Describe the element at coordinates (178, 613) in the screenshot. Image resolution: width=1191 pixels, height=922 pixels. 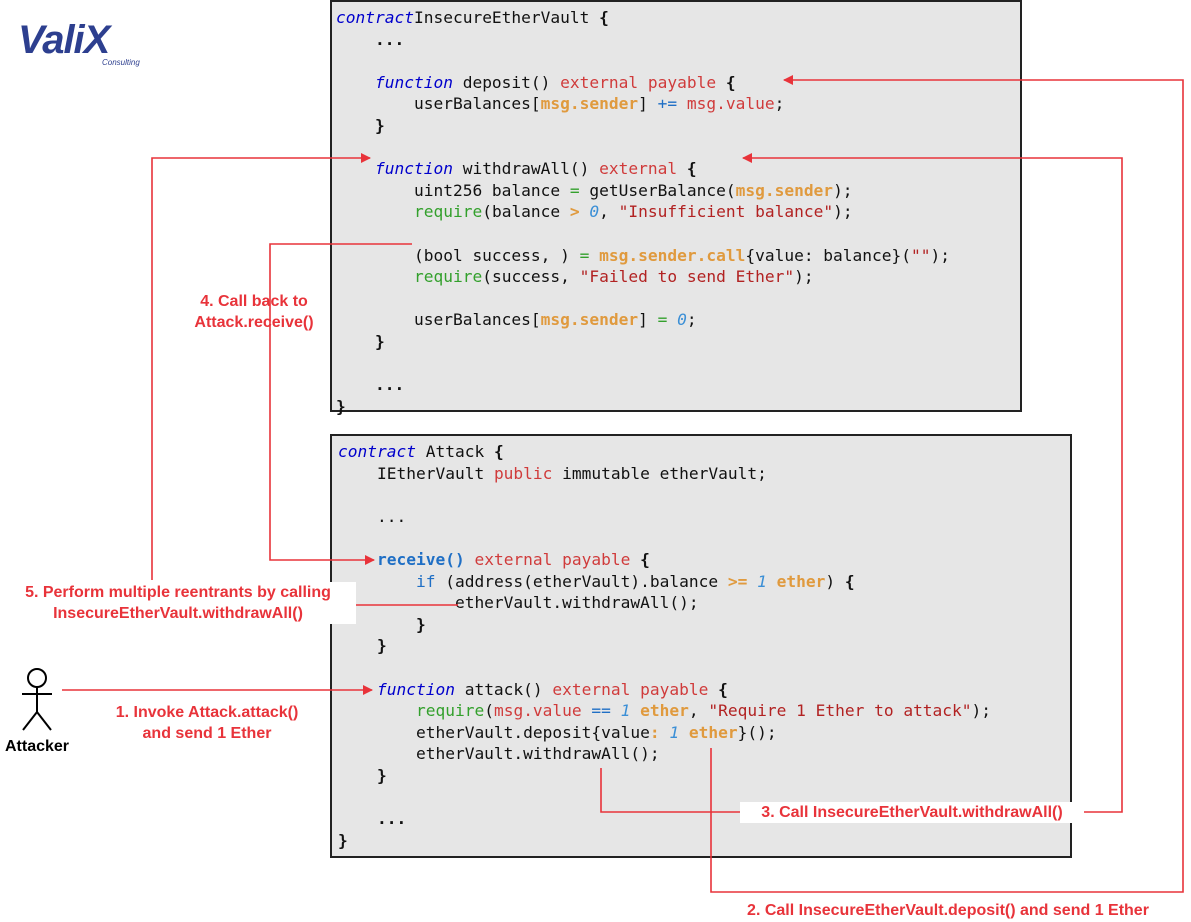
I see `annotation-step5-line-2: InsecureEtherVault.withdrawAll()` at that location.